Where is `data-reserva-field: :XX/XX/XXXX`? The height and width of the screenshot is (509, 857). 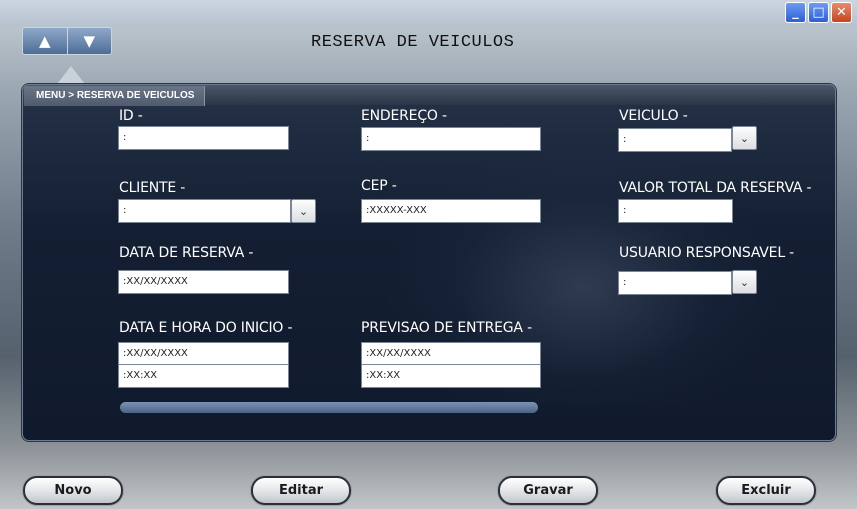 data-reserva-field: :XX/XX/XXXX is located at coordinates (203, 282).